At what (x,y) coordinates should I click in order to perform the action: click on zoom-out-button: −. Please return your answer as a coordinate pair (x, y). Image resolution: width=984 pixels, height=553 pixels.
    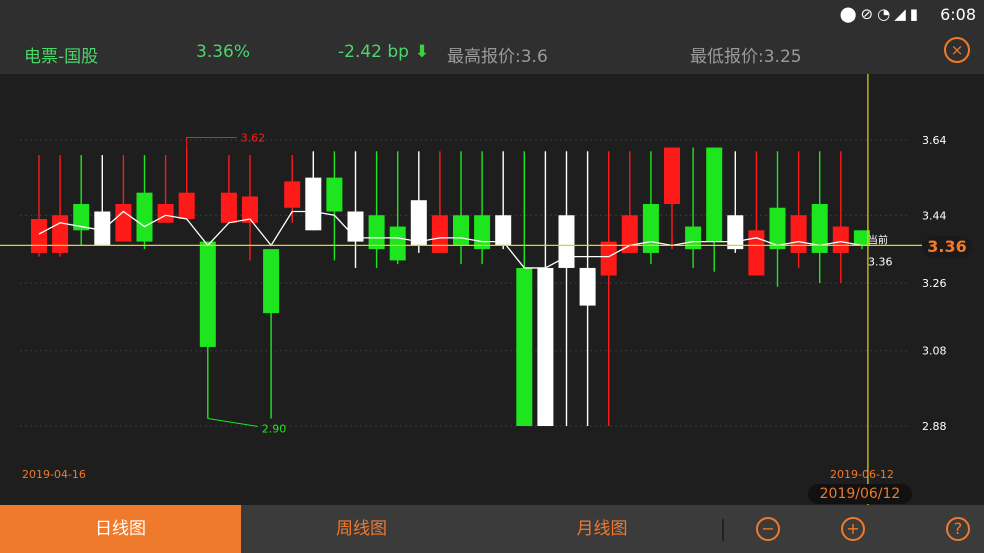
    Looking at the image, I should click on (768, 529).